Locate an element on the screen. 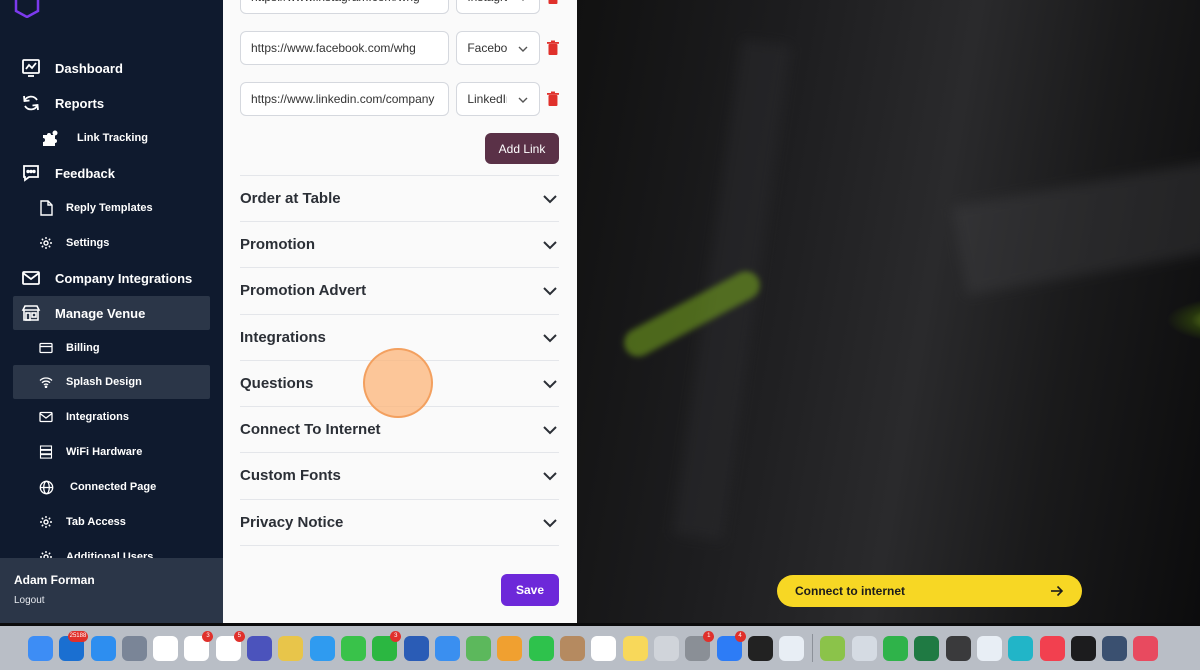 The width and height of the screenshot is (1200, 670). accordion-order-at-table: Order at Table is located at coordinates (399, 198).